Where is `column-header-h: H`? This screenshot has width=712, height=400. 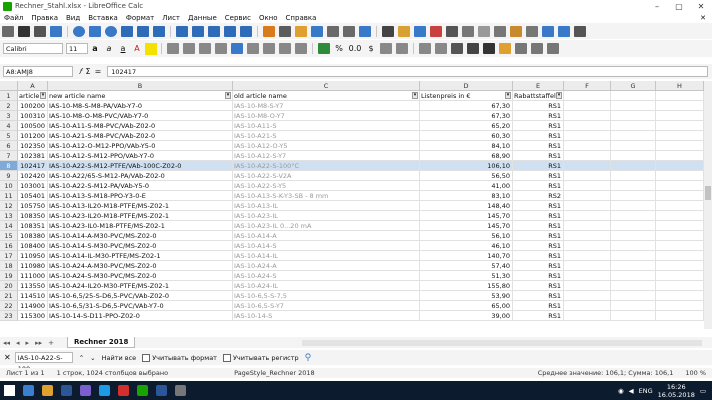 column-header-h: H is located at coordinates (680, 86).